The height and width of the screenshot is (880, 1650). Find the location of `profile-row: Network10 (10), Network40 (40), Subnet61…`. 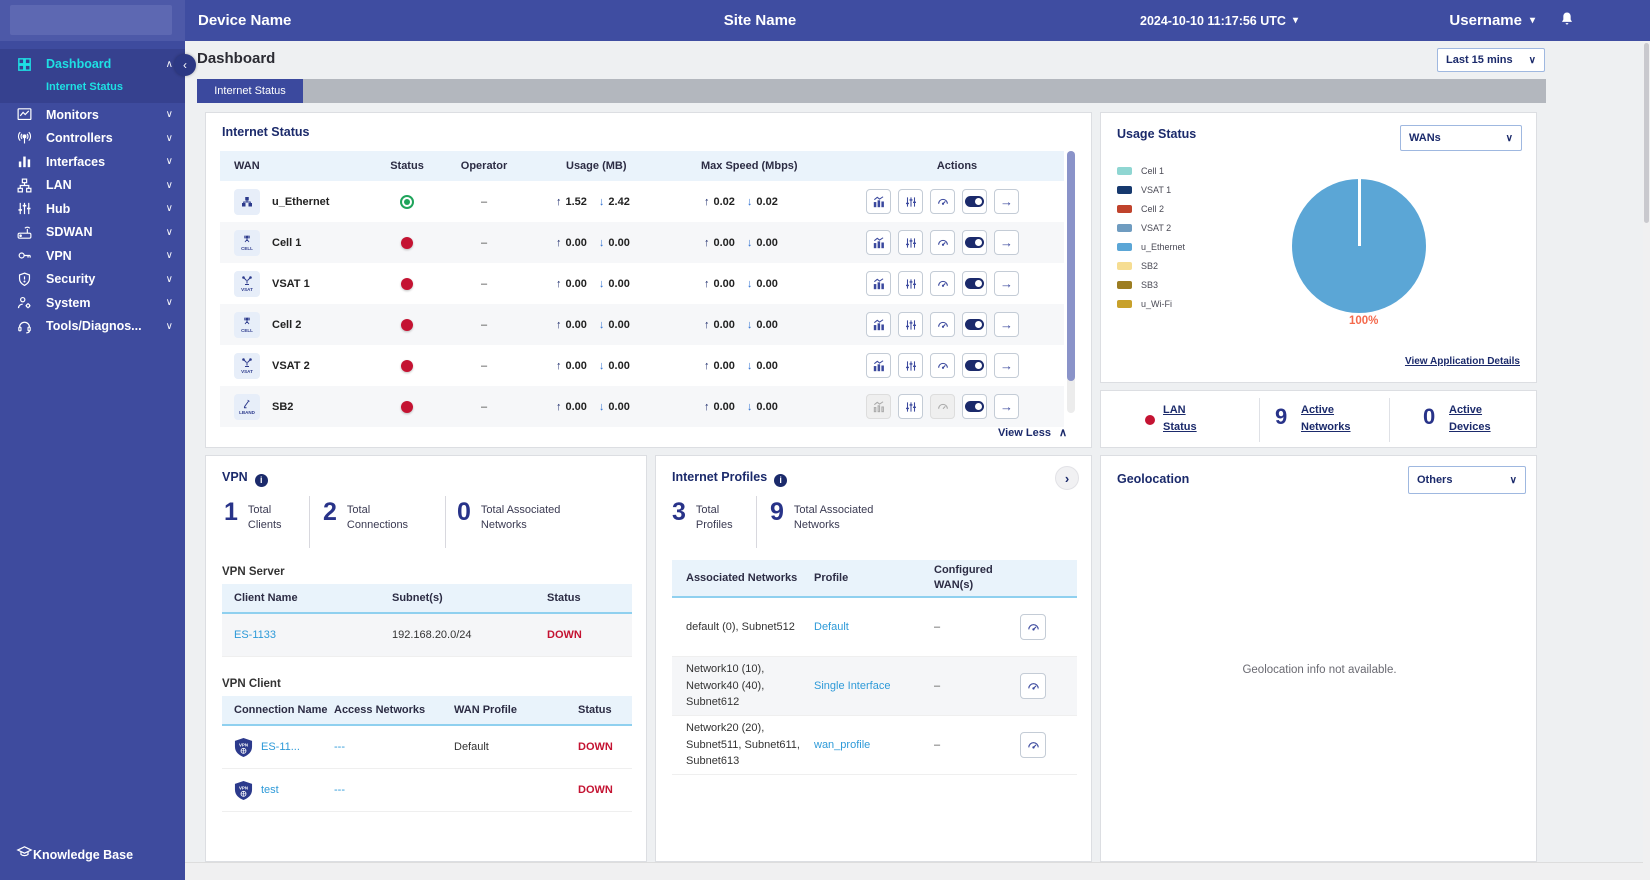

profile-row: Network10 (10), Network40 (40), Subnet61… is located at coordinates (874, 686).